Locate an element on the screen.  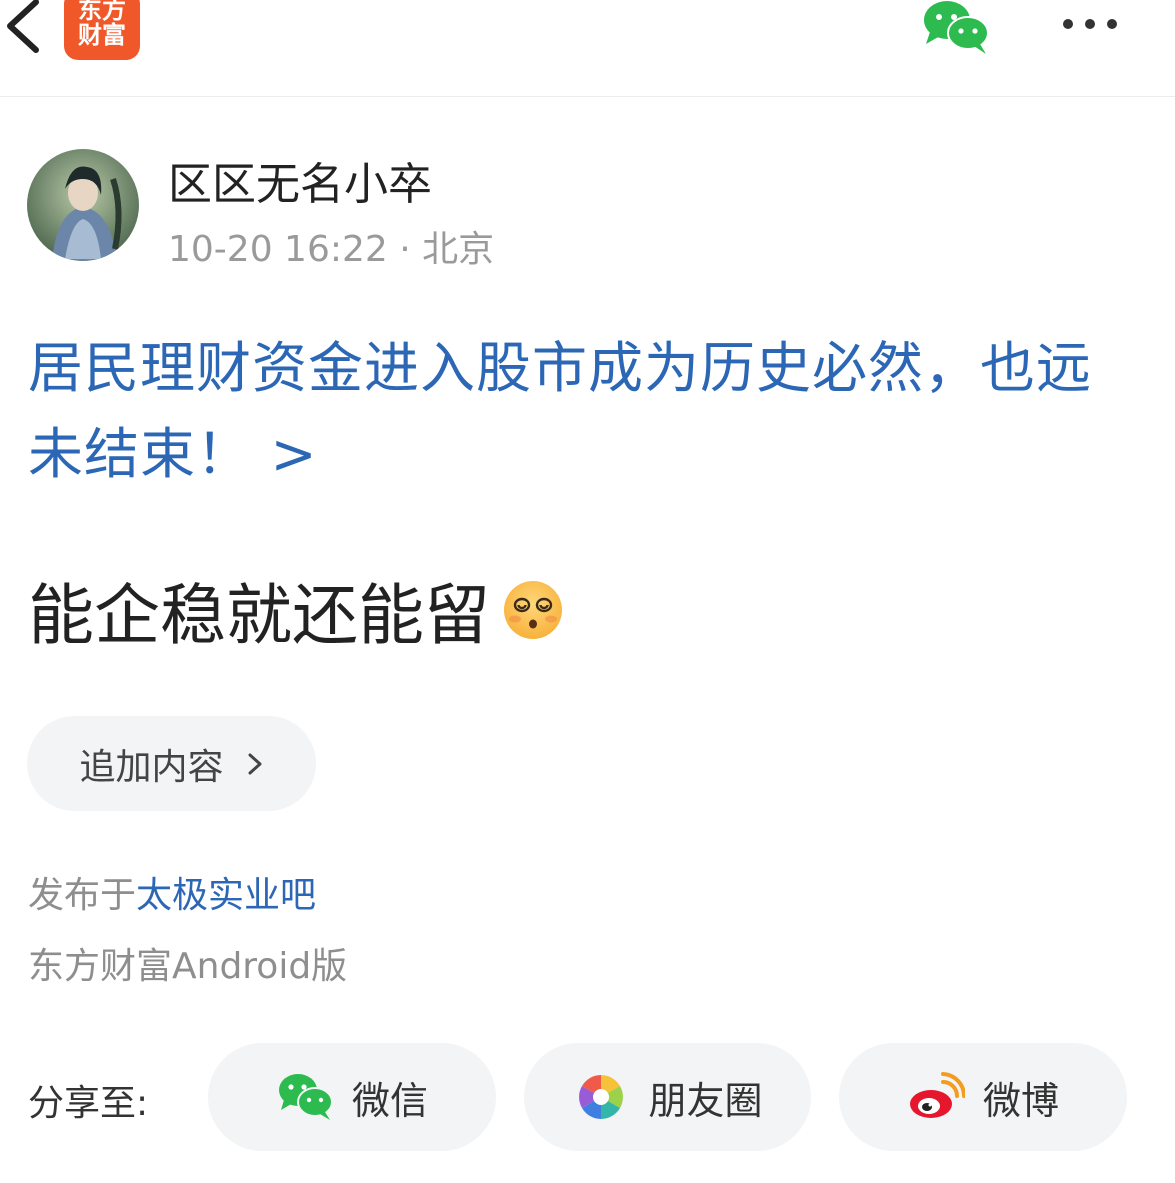
dizzy-face-emoji-icon is located at coordinates (533, 610).